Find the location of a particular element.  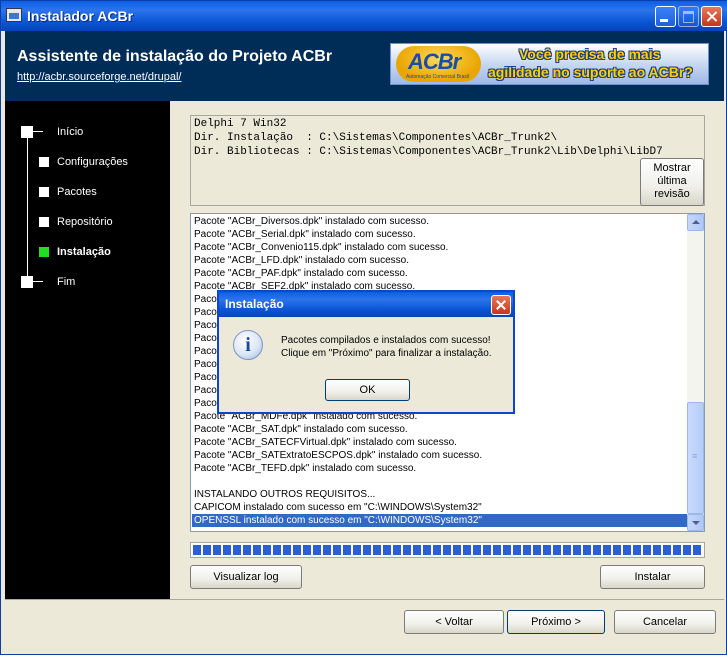

close-button is located at coordinates (711, 16).